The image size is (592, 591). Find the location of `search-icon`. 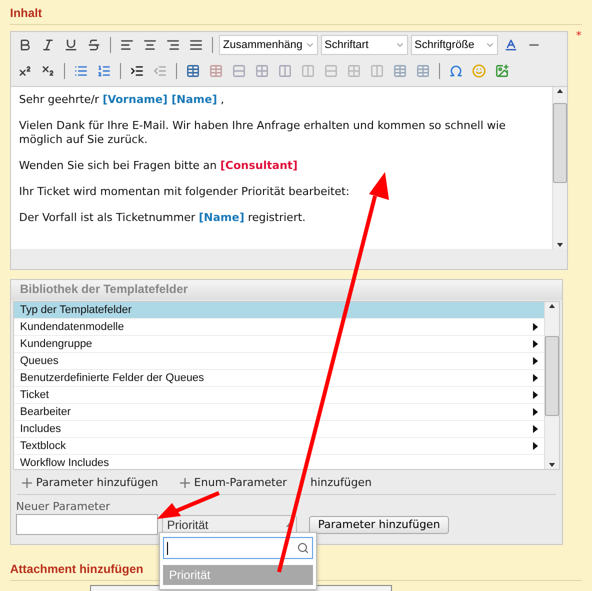

search-icon is located at coordinates (303, 548).